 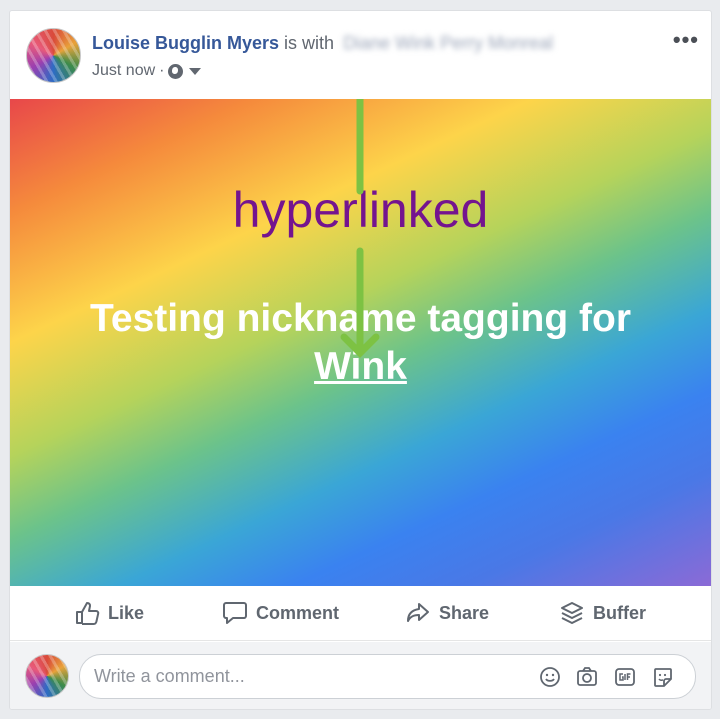 I want to click on more-options-button: •••, so click(x=686, y=40).